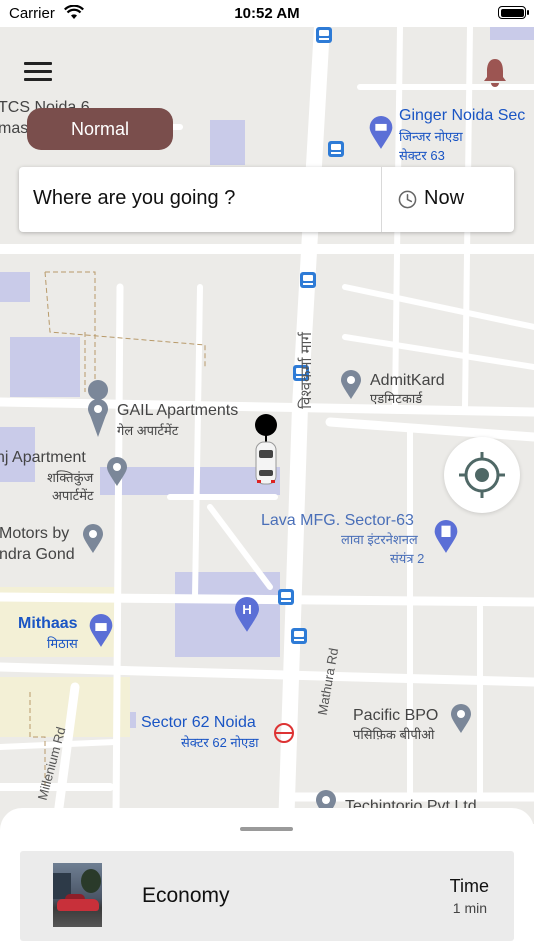 The width and height of the screenshot is (534, 950). I want to click on svg-text: H, so click(247, 609).